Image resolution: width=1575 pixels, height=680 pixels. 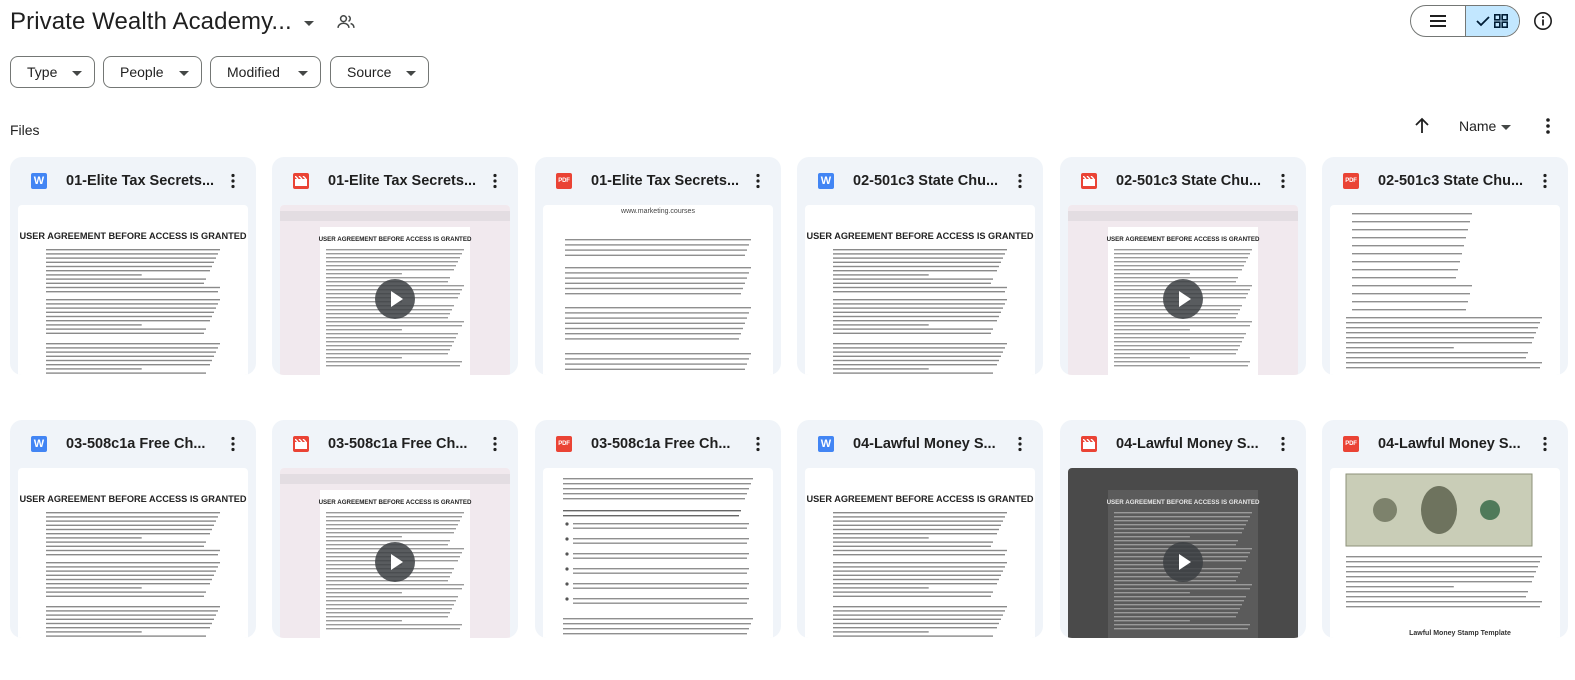 What do you see at coordinates (42, 72) in the screenshot?
I see `filter-type-label: Type` at bounding box center [42, 72].